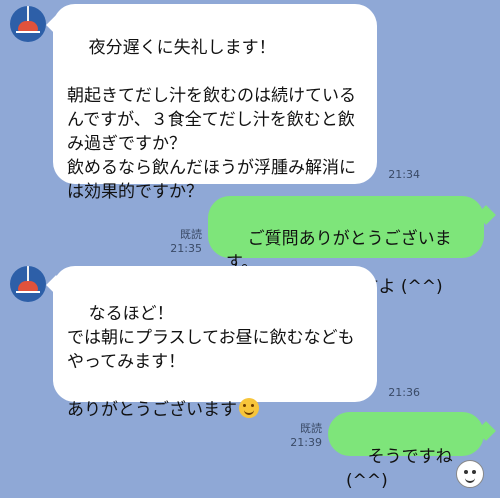 The image size is (500, 498). What do you see at coordinates (470, 479) in the screenshot?
I see `sticker-mouth` at bounding box center [470, 479].